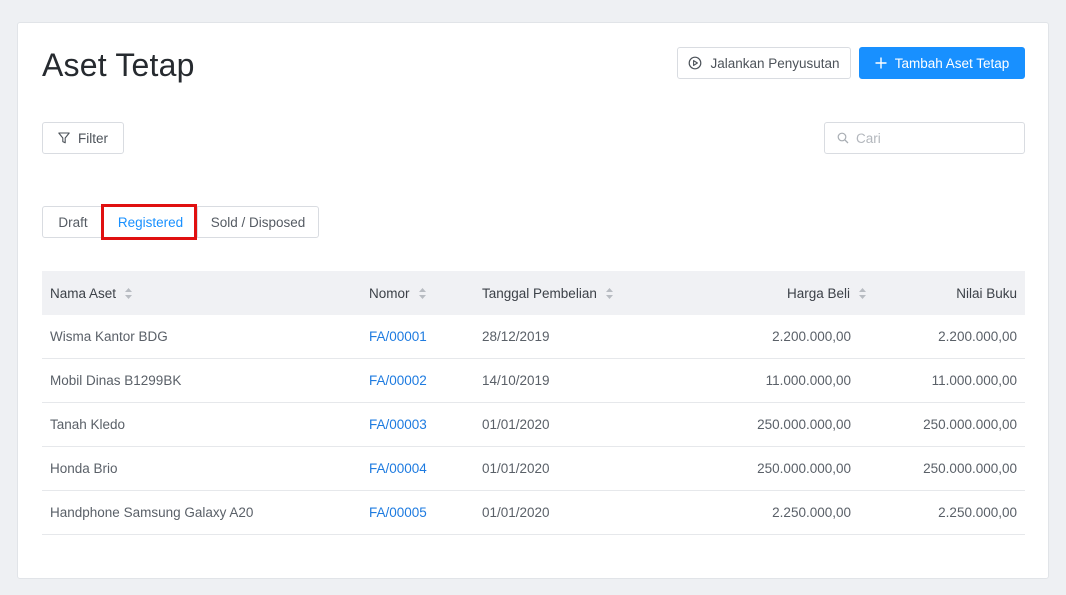 The height and width of the screenshot is (595, 1066). Describe the element at coordinates (118, 65) in the screenshot. I see `page-title: Aset Tetap` at that location.